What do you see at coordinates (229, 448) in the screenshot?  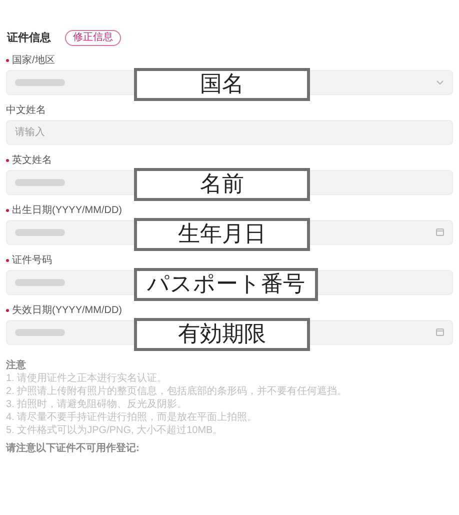 I see `notes-footer: 请注意以下证件不可用作登记:` at bounding box center [229, 448].